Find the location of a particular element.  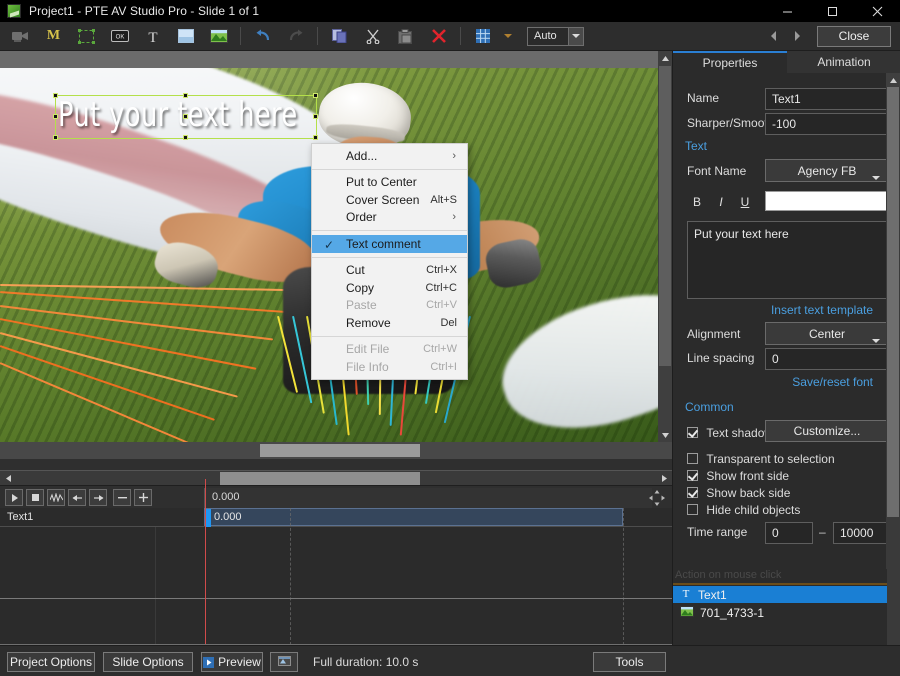

timeline-section-divider is located at coordinates (336, 598).